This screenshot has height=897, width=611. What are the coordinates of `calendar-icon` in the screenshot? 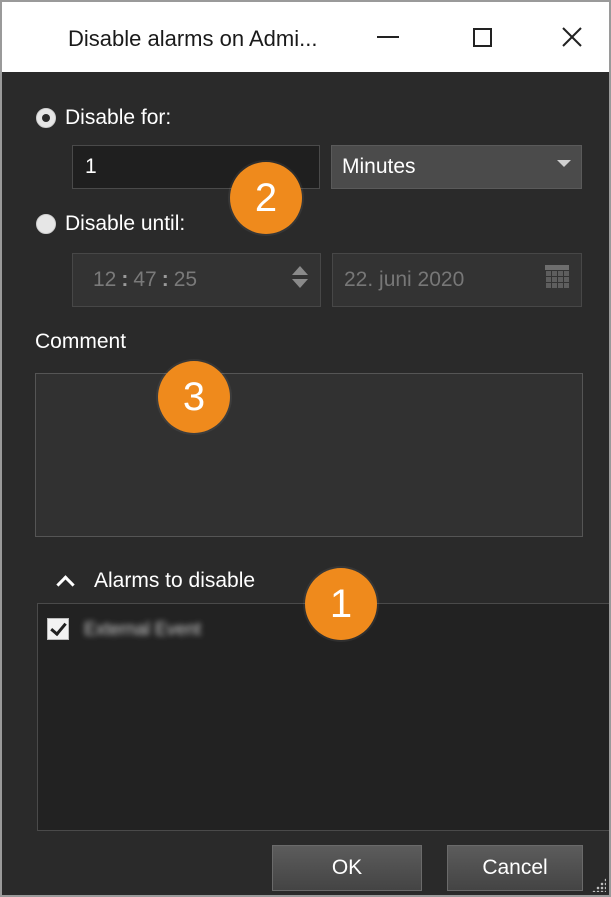 It's located at (557, 277).